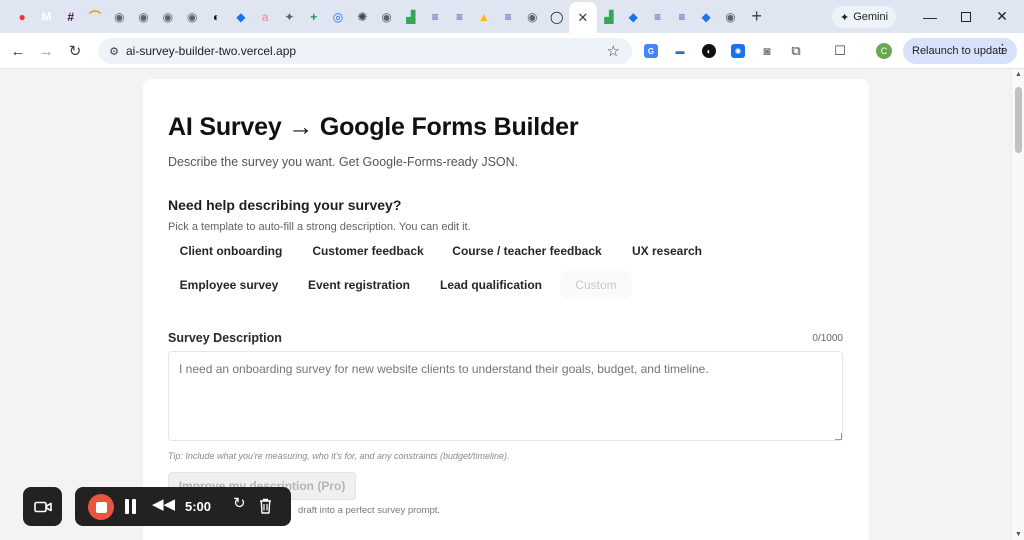 The height and width of the screenshot is (540, 1024). Describe the element at coordinates (709, 51) in the screenshot. I see `extension-perplexity: ◐` at that location.